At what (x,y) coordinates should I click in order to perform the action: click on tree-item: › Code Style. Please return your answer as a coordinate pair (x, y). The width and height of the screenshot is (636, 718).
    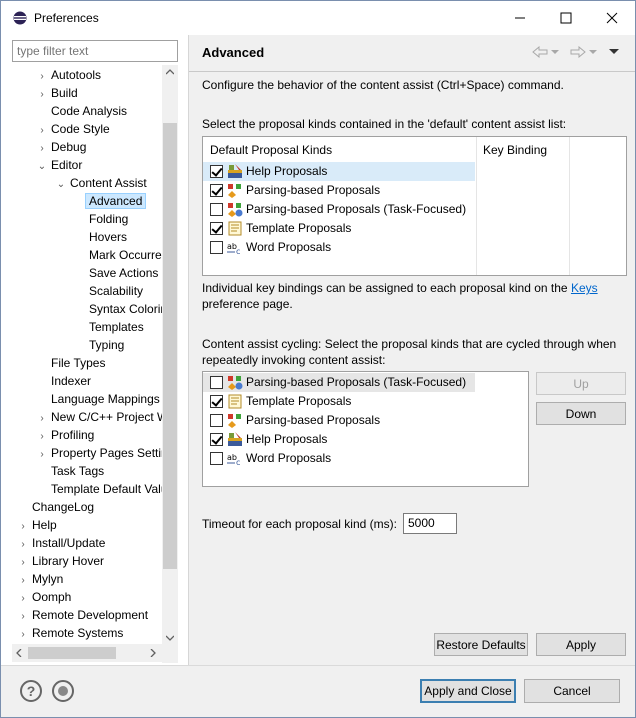
    Looking at the image, I should click on (87, 129).